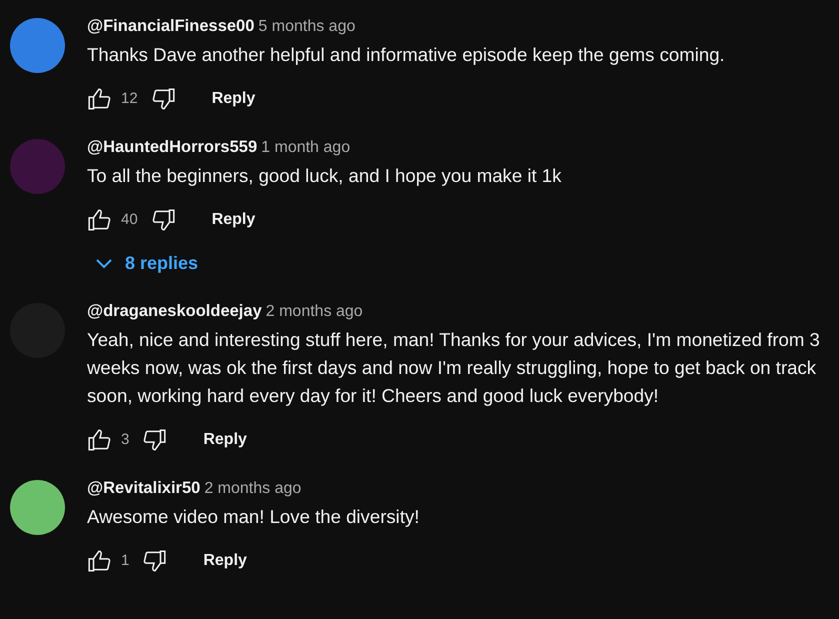 The image size is (839, 619). I want to click on replies-toggle: 8 replies, so click(146, 263).